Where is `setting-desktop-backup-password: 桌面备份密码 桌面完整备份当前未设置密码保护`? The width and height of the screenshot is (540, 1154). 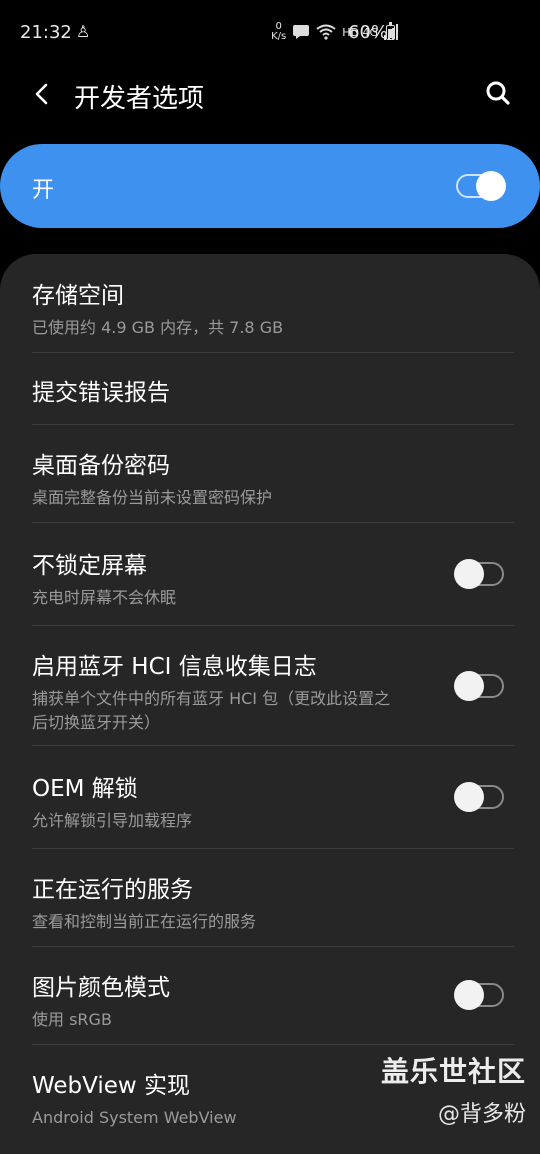
setting-desktop-backup-password: 桌面备份密码 桌面完整备份当前未设置密码保护 is located at coordinates (273, 478).